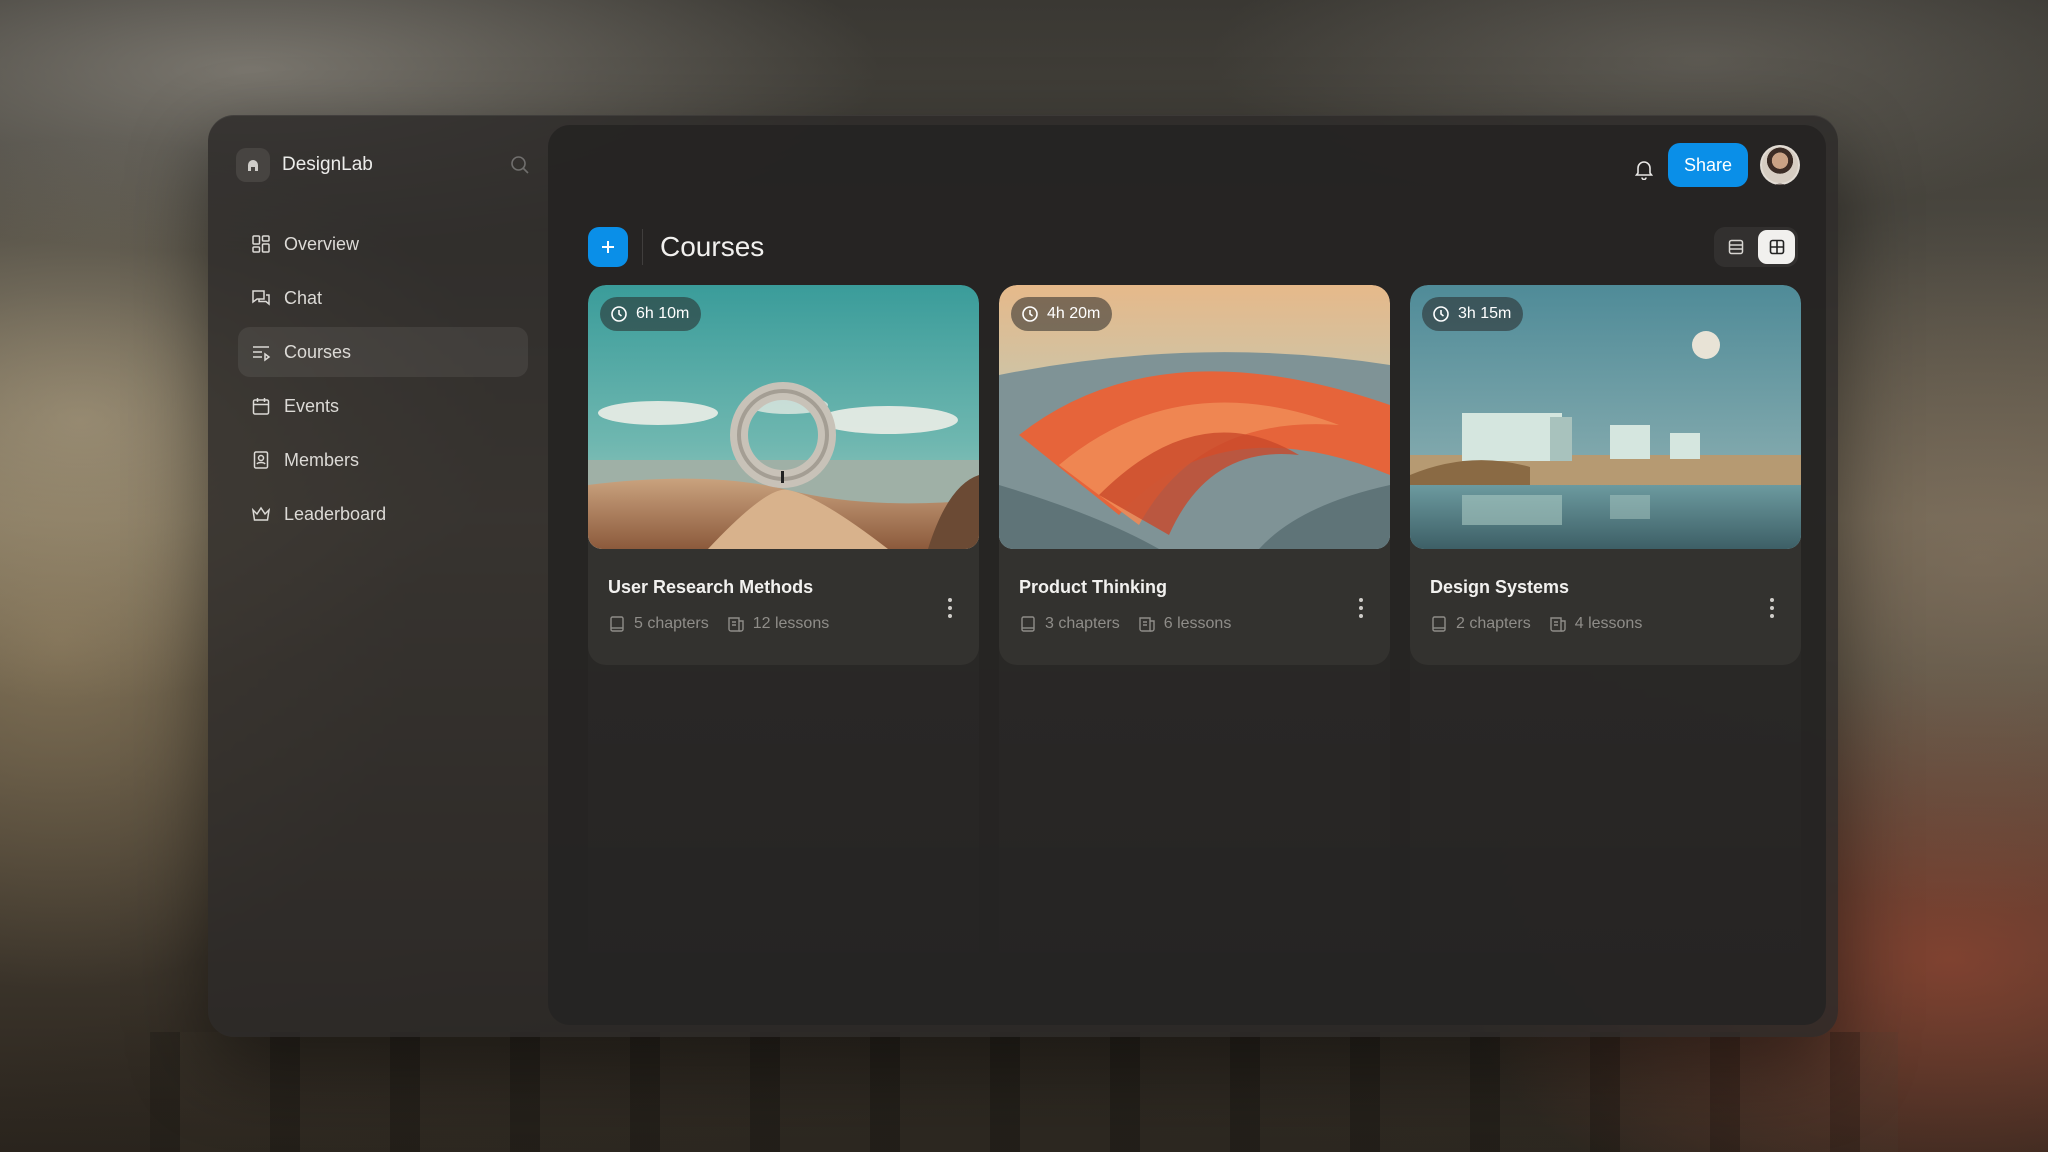 This screenshot has width=2048, height=1152. Describe the element at coordinates (722, 624) in the screenshot. I see `course-meta: 5 chapters 12 lessons` at that location.